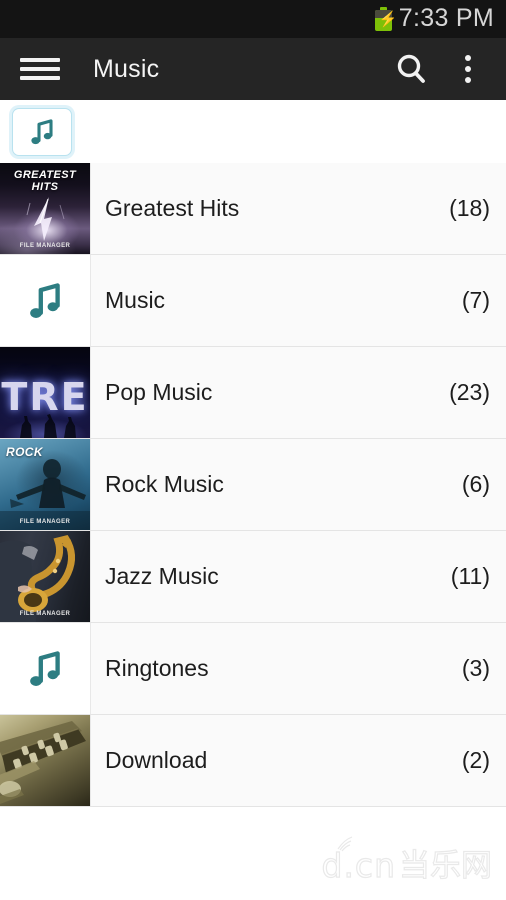 Image resolution: width=506 pixels, height=900 pixels. What do you see at coordinates (159, 392) in the screenshot?
I see `folder-name: Pop Music` at bounding box center [159, 392].